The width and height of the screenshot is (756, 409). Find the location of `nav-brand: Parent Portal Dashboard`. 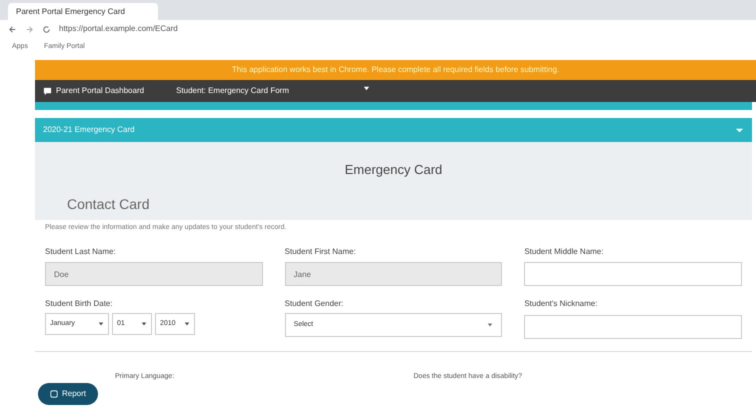

nav-brand: Parent Portal Dashboard is located at coordinates (100, 91).